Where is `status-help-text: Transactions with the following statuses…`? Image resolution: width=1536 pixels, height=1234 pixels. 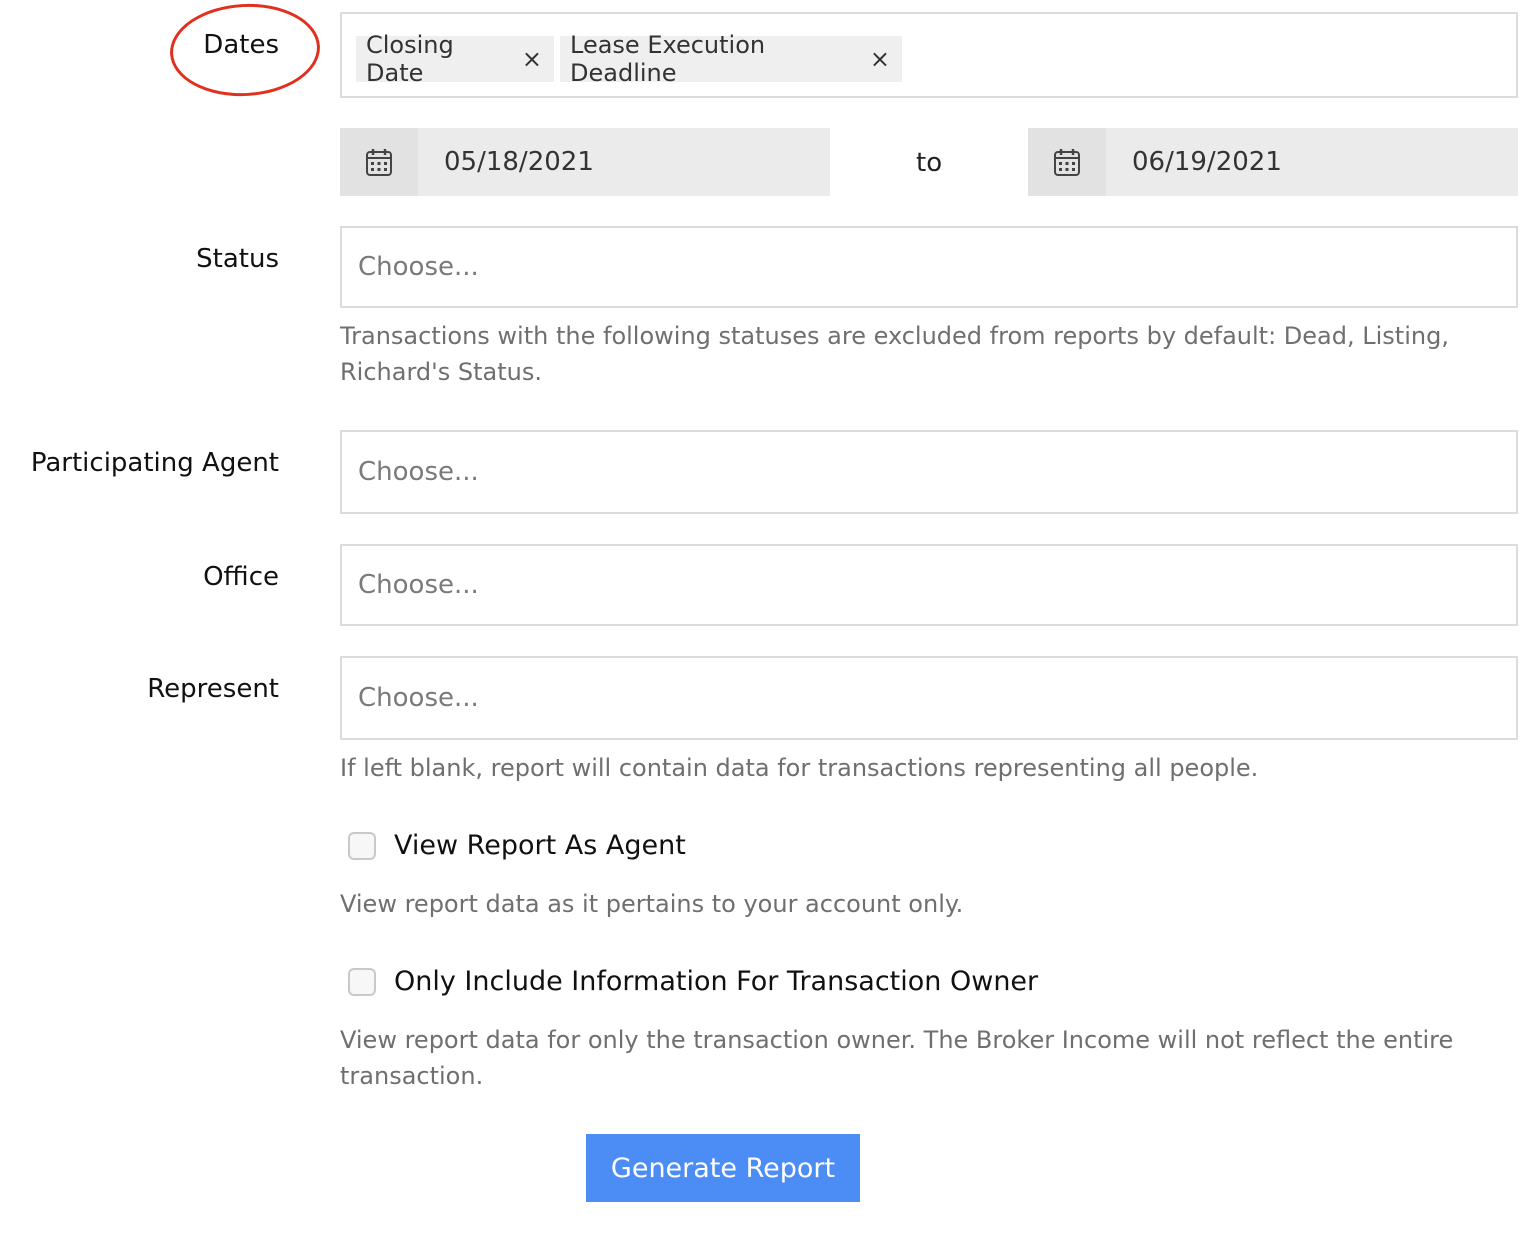 status-help-text: Transactions with the following statuses… is located at coordinates (894, 354).